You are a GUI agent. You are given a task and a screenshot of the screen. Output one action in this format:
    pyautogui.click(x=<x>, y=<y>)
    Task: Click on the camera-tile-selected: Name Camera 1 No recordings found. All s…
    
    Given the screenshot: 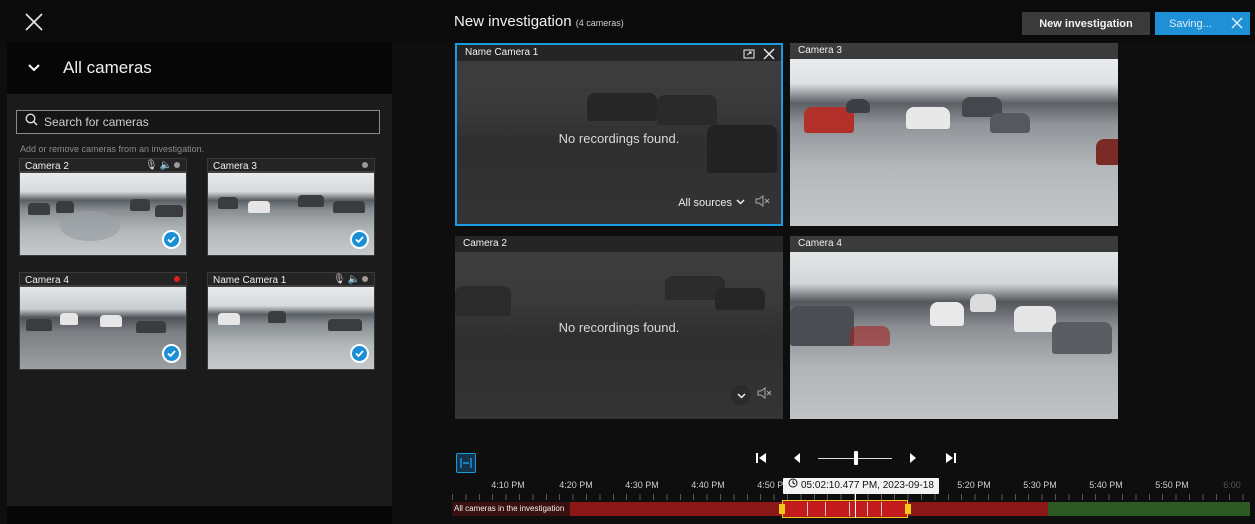 What is the action you would take?
    pyautogui.click(x=619, y=134)
    